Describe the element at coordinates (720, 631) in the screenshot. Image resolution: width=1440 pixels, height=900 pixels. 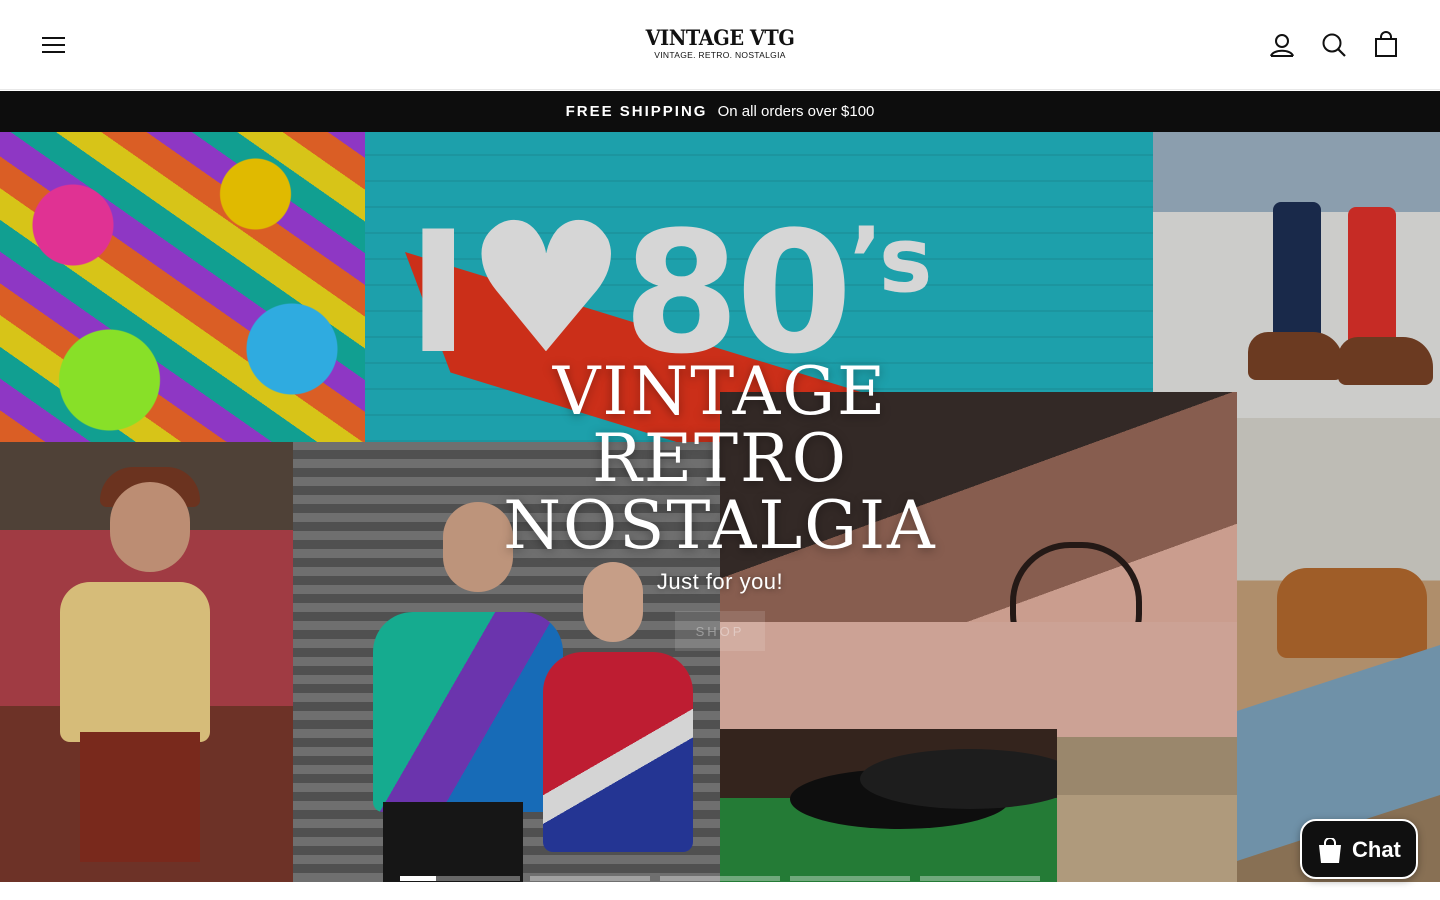
I see `shop-button: SHOP` at that location.